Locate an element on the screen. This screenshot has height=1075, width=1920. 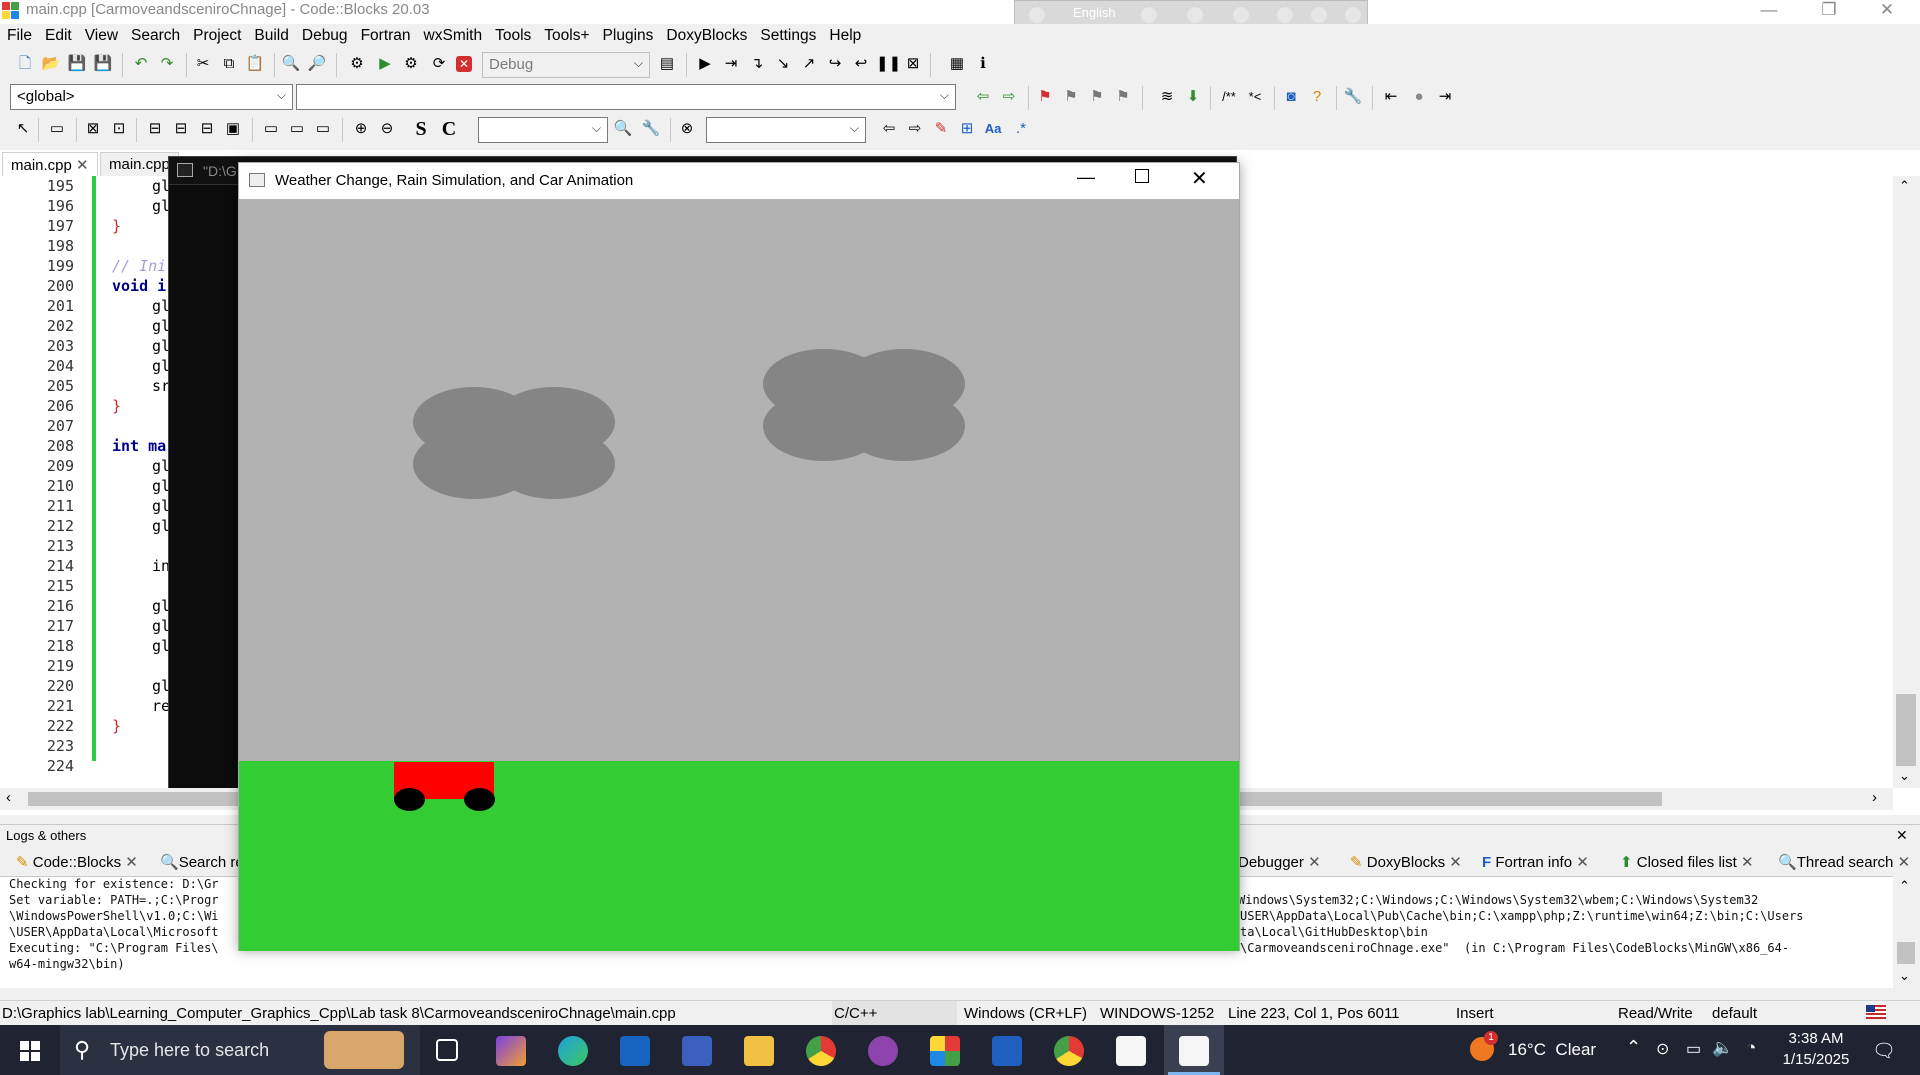
highlight-icon: ✎ is located at coordinates (941, 129).